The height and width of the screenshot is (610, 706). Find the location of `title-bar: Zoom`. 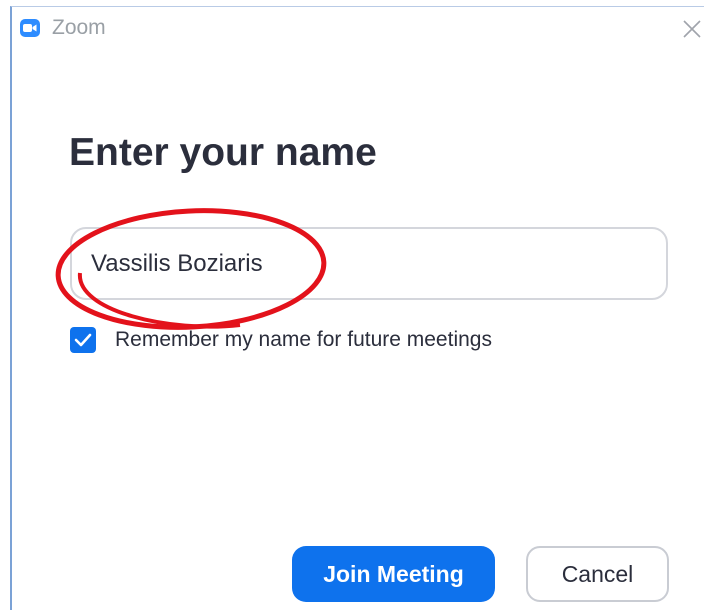

title-bar: Zoom is located at coordinates (358, 27).